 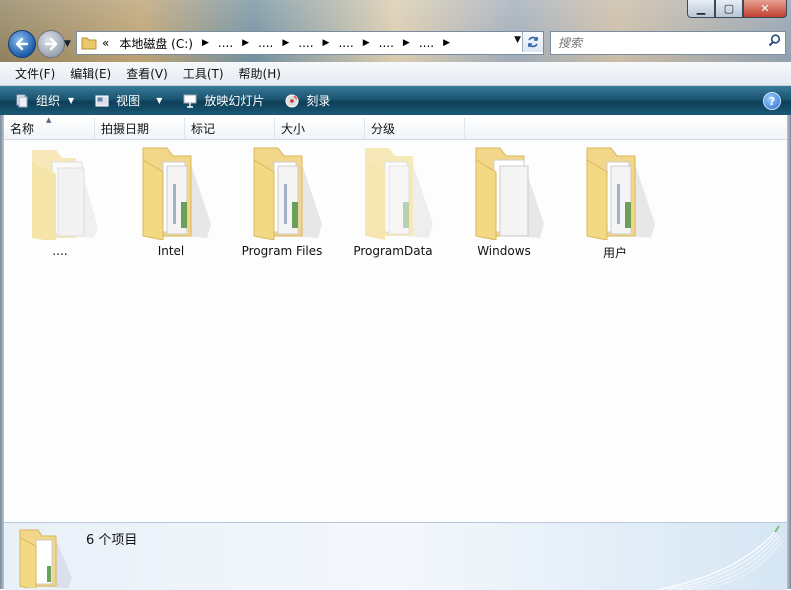 I want to click on menu-bar: 文件(F) 编辑(E) 查看(V) 工具(T) 帮助(H), so click(x=395, y=74).